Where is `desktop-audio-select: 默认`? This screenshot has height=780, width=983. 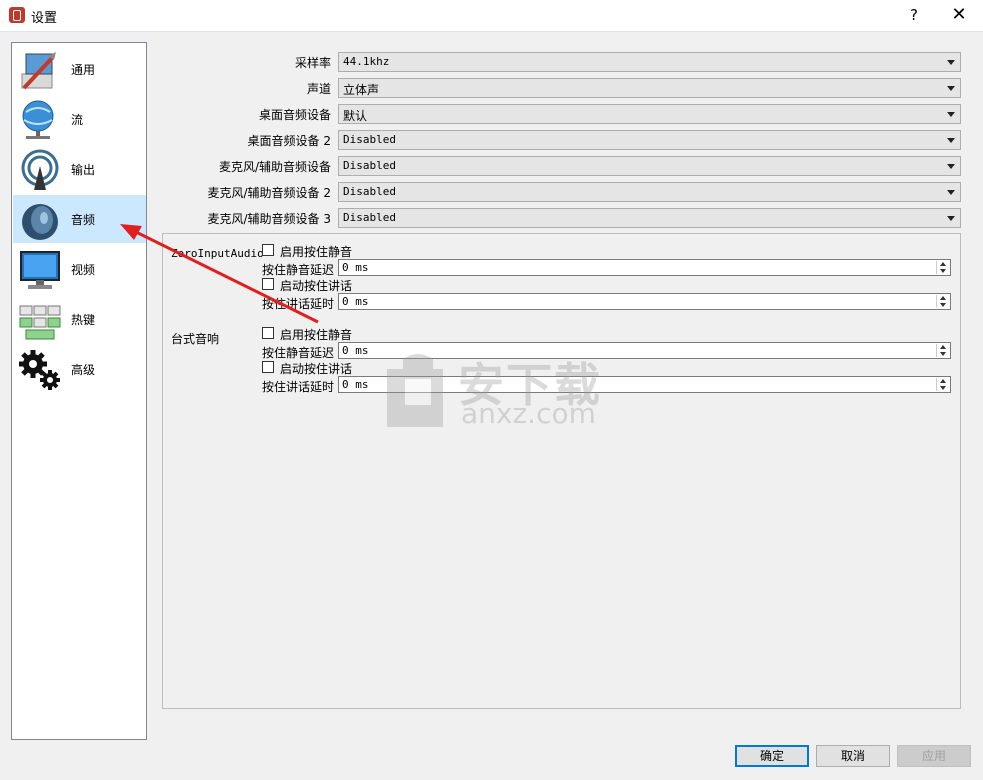
desktop-audio-select: 默认 is located at coordinates (649, 114).